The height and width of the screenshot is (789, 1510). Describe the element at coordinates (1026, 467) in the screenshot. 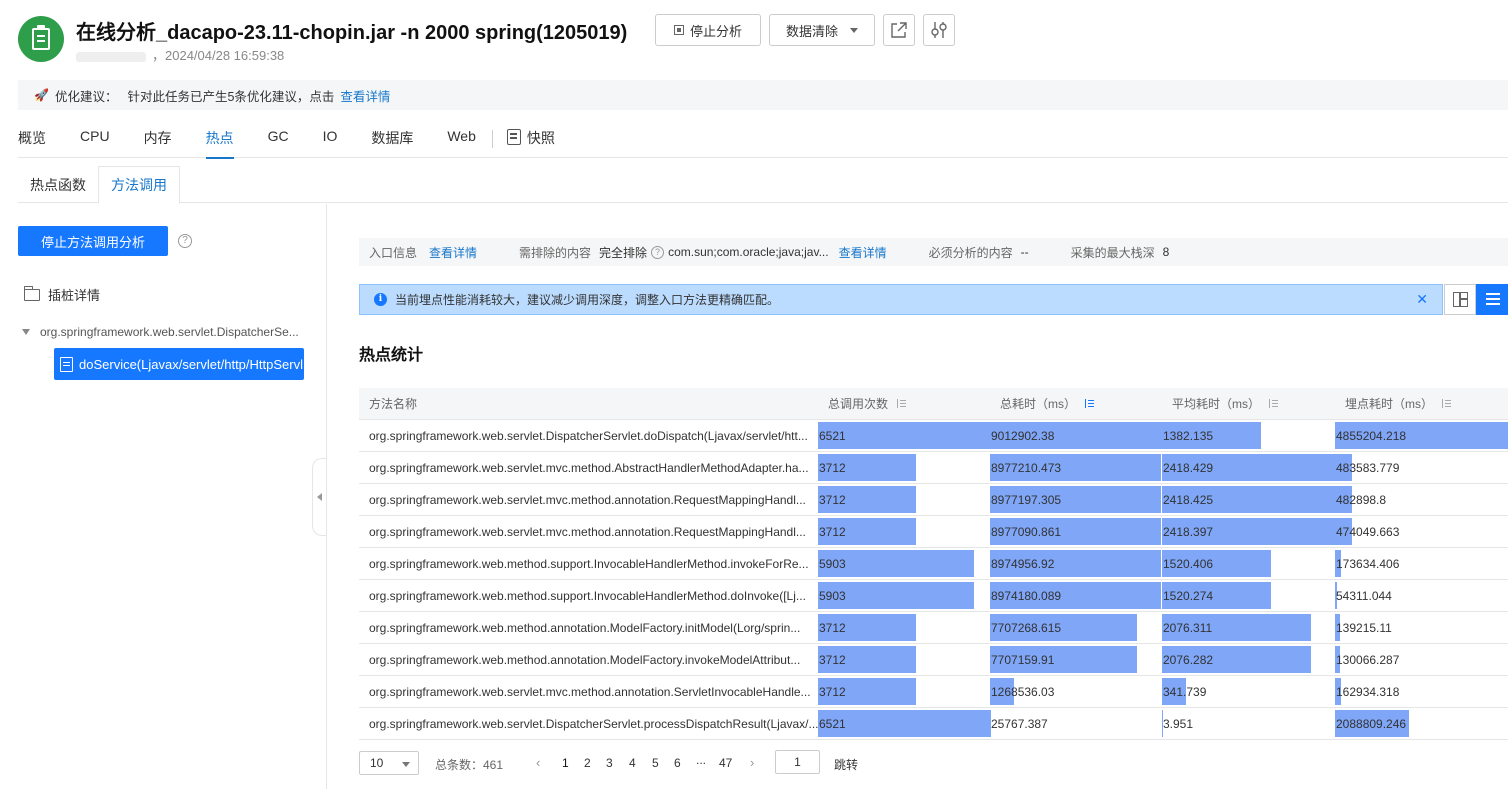

I see `total-value: 8977210.473` at that location.